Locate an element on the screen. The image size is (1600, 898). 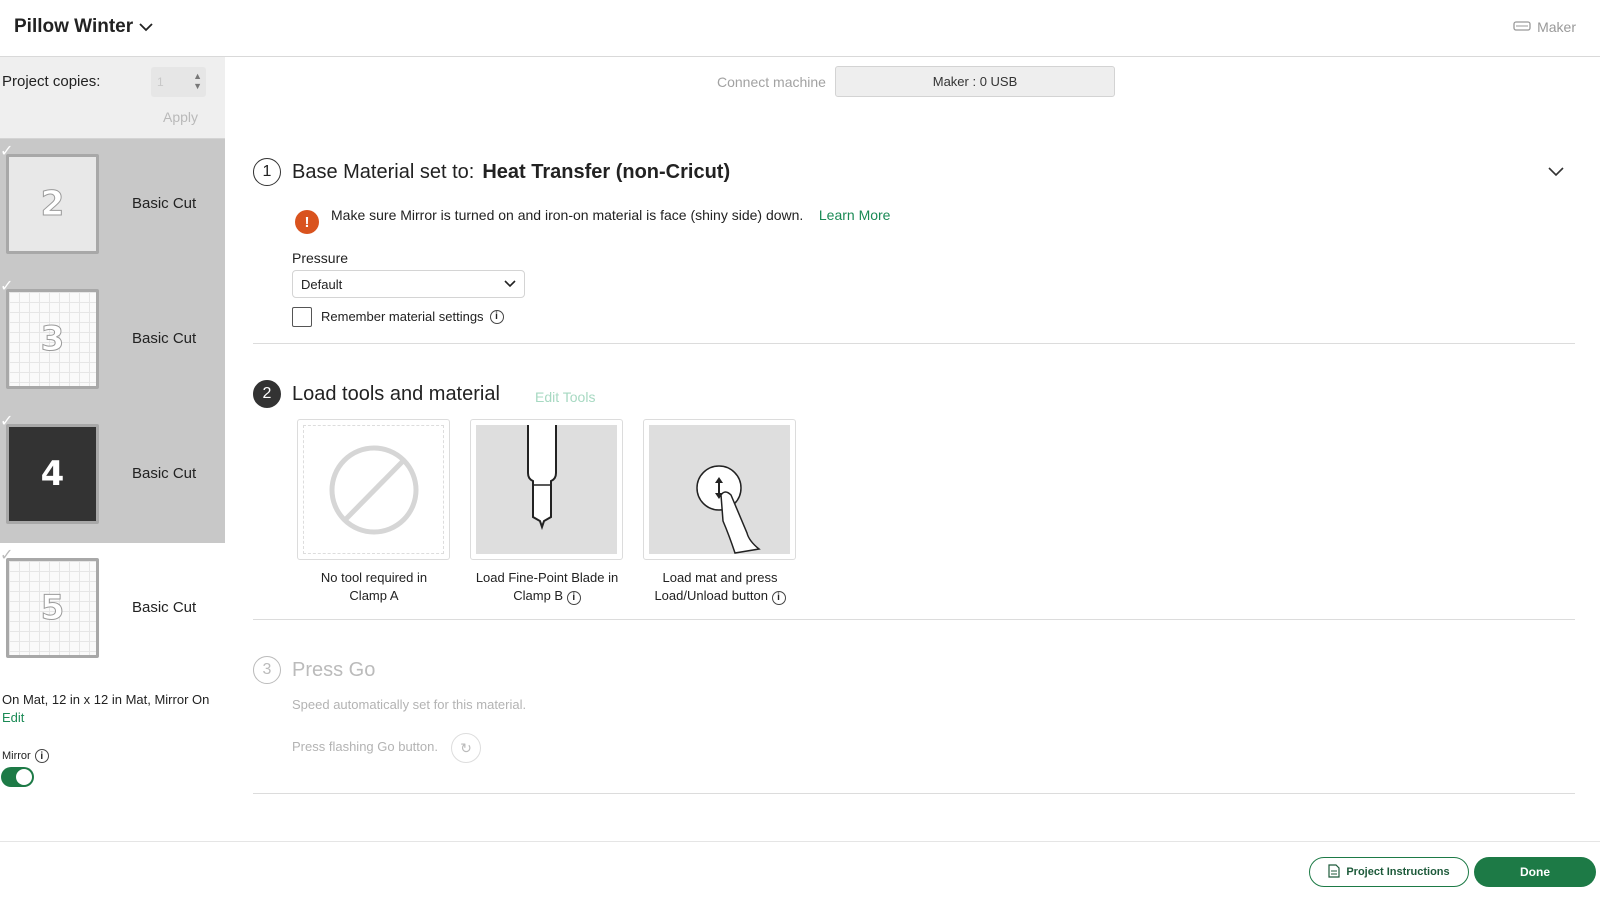
project-title: Pillow Winter is located at coordinates (74, 26).